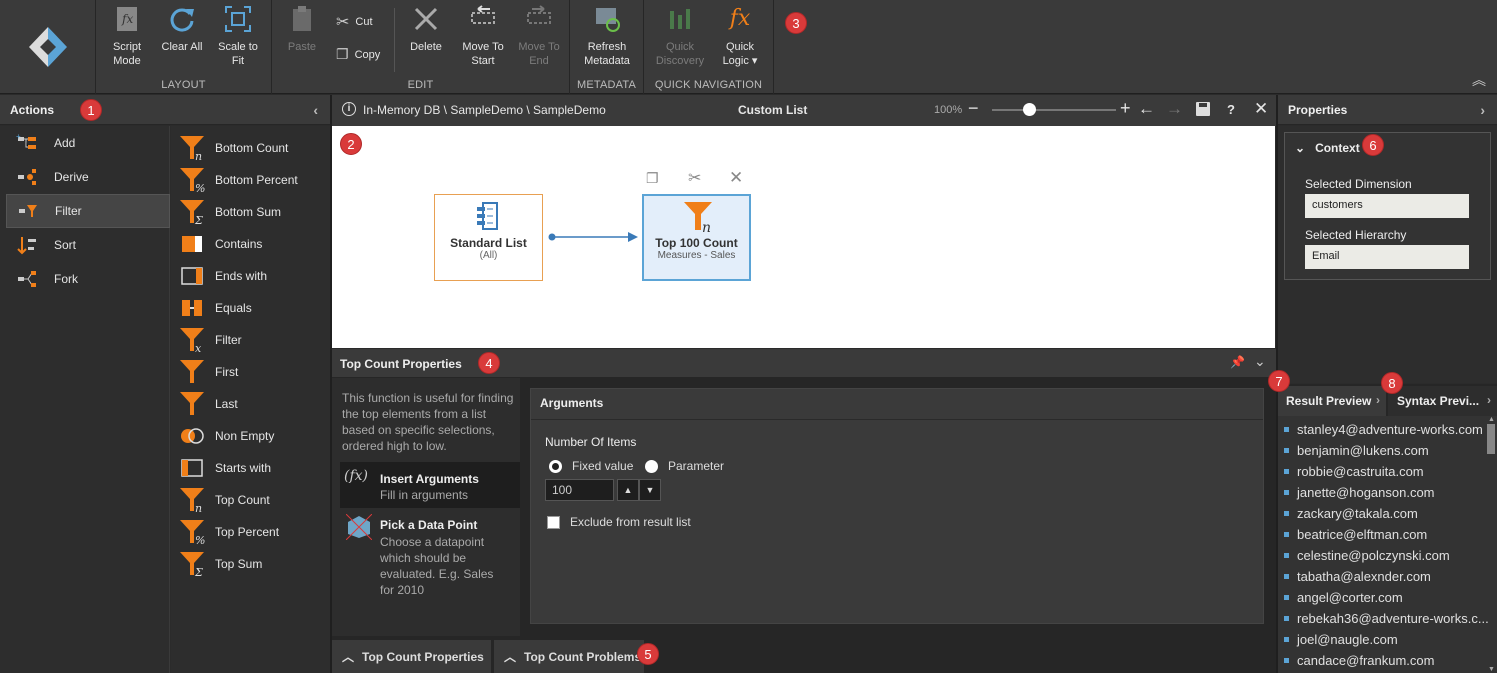 The width and height of the screenshot is (1497, 673). What do you see at coordinates (579, 490) in the screenshot?
I see `number-of-items-input: 100` at bounding box center [579, 490].